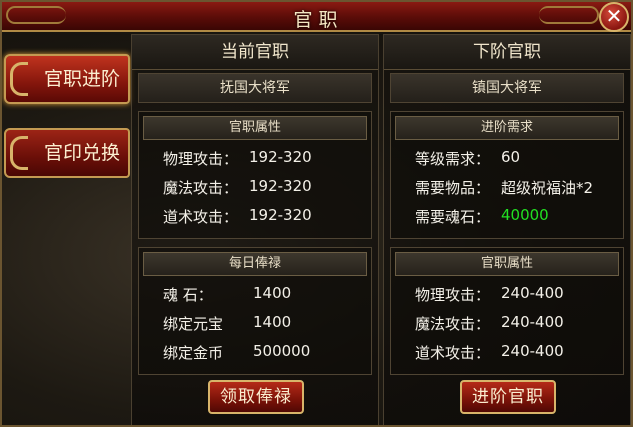  What do you see at coordinates (453, 159) in the screenshot?
I see `requirement-label: 等级需求：` at bounding box center [453, 159].